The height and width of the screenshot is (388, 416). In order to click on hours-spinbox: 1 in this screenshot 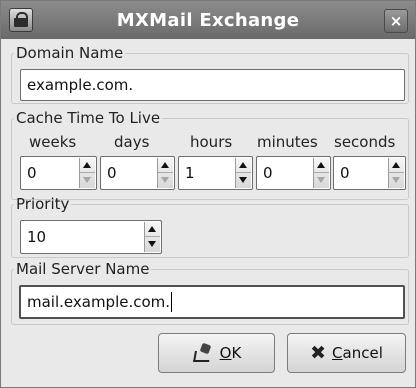, I will do `click(215, 173)`.